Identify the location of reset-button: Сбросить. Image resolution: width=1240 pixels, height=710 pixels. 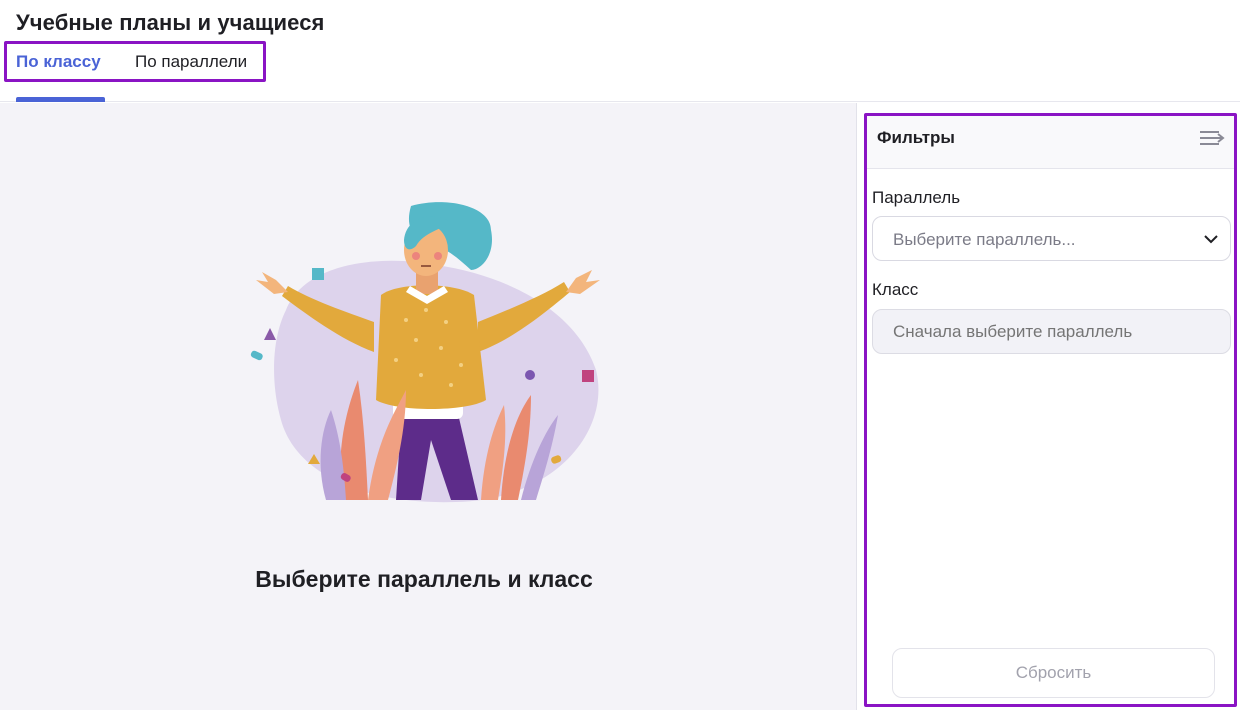
(1053, 673).